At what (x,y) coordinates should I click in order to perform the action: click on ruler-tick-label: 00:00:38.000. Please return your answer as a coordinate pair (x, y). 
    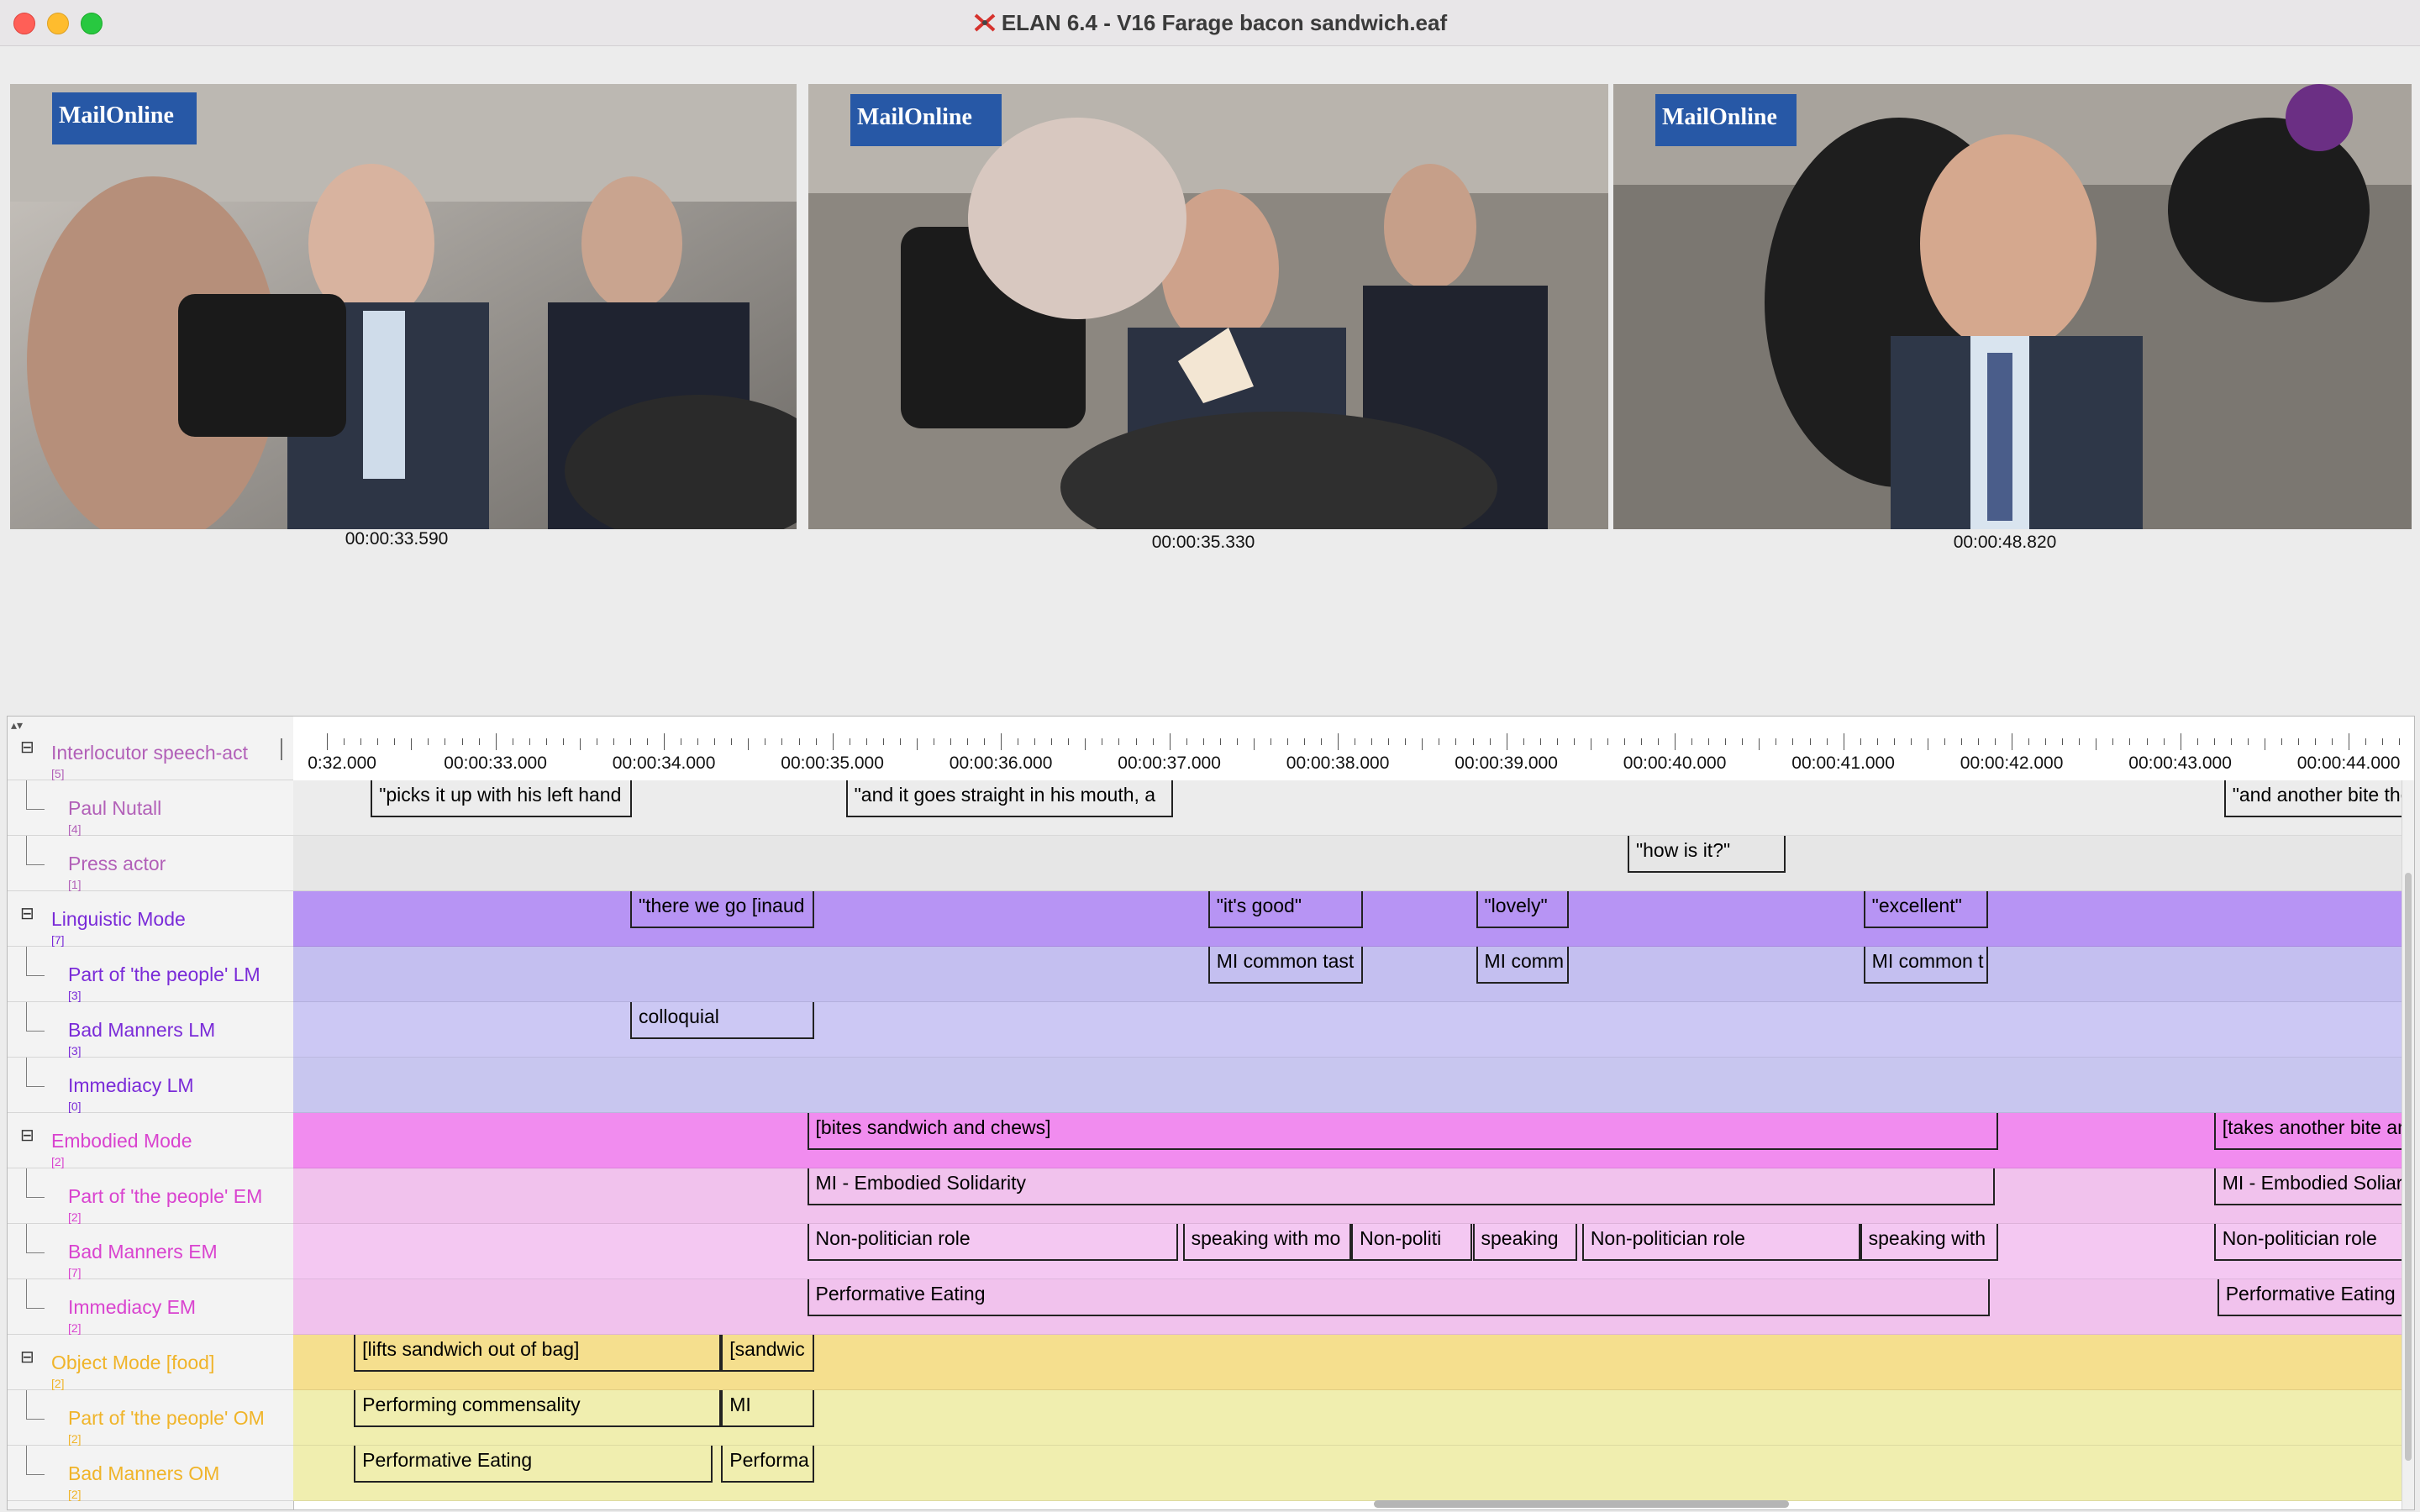
    Looking at the image, I should click on (1338, 763).